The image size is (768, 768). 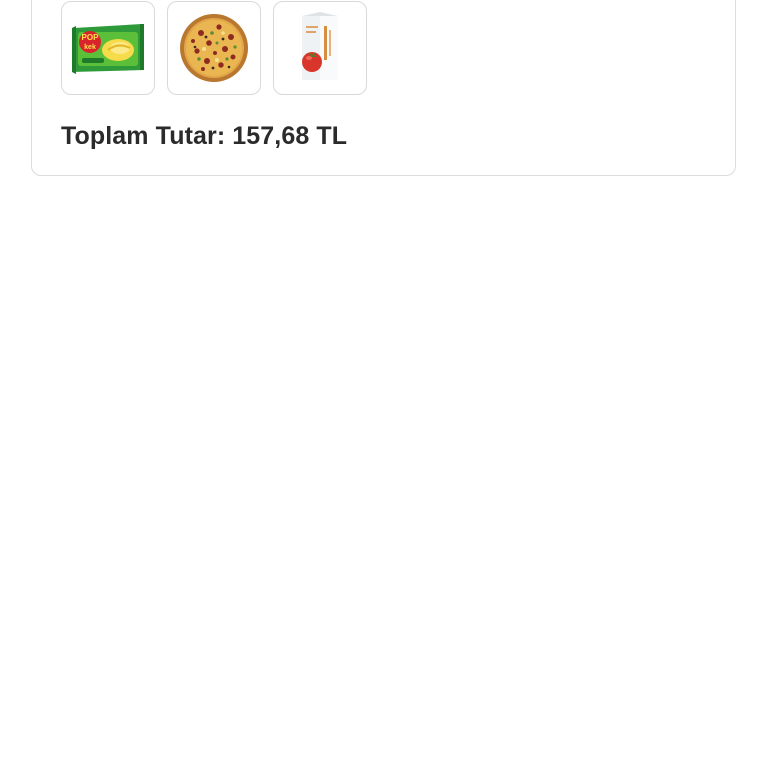 I want to click on juice-carton-image, so click(x=320, y=46).